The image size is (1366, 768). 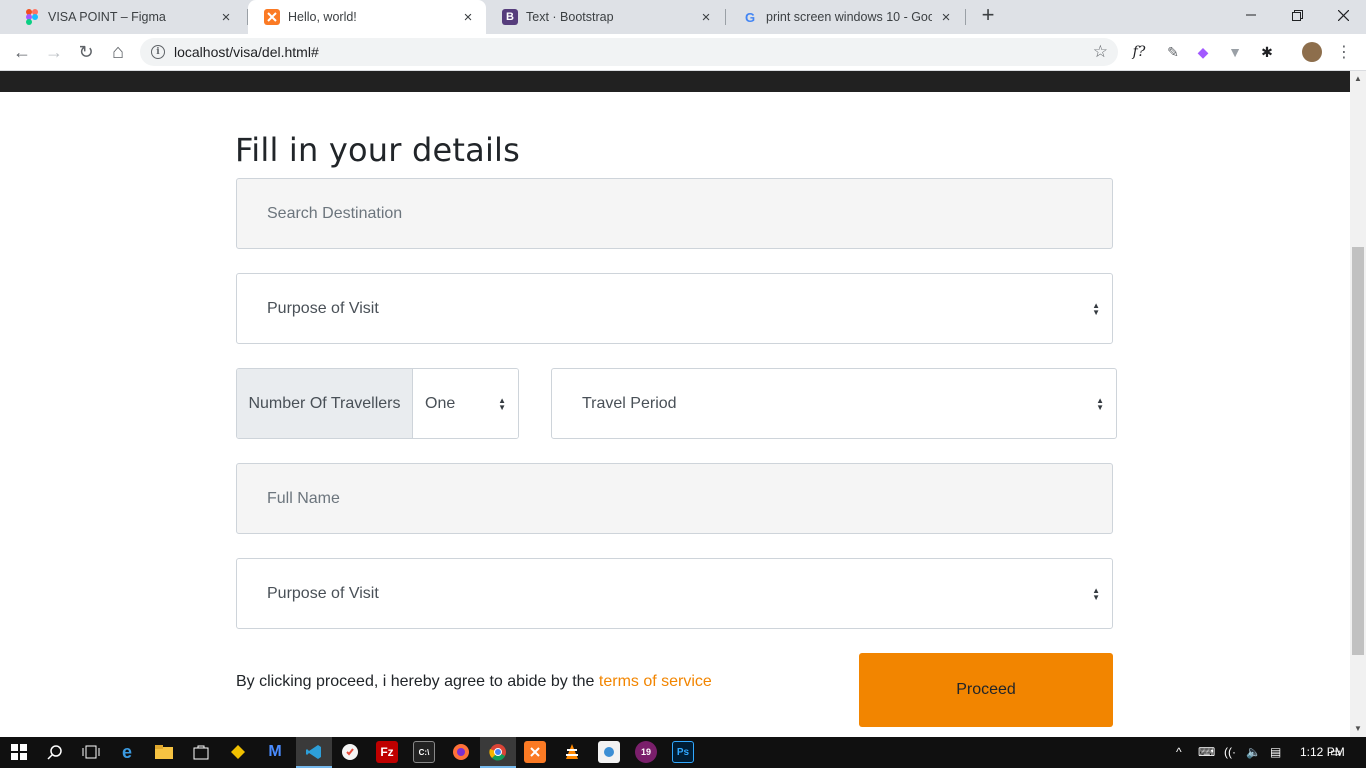 I want to click on travellers-label: Number Of Travellers, so click(x=325, y=403).